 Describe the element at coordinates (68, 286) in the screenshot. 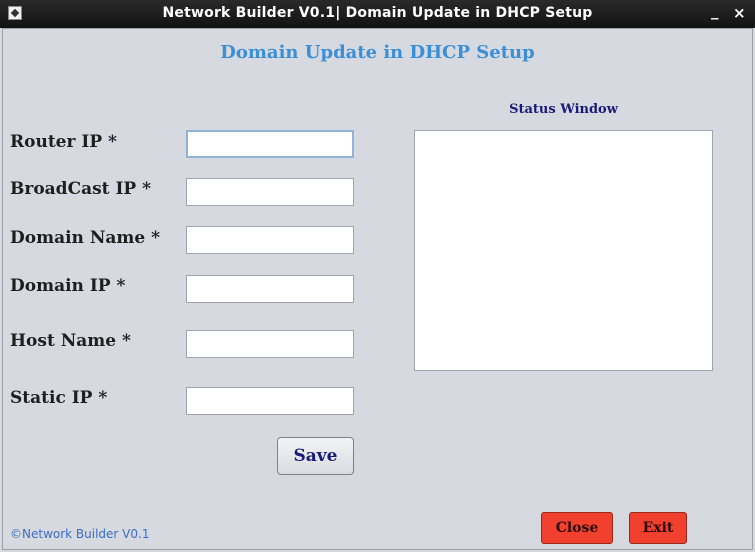

I see `domain-ip-label: Domain IP *` at that location.